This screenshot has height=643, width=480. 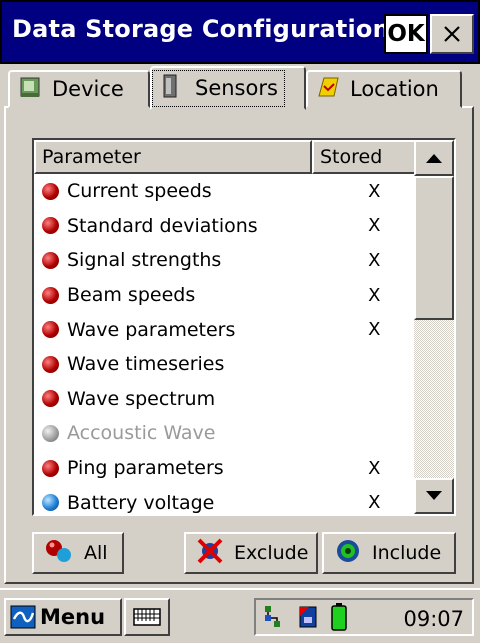 What do you see at coordinates (224, 399) in the screenshot?
I see `list-item: Wave spectrum` at bounding box center [224, 399].